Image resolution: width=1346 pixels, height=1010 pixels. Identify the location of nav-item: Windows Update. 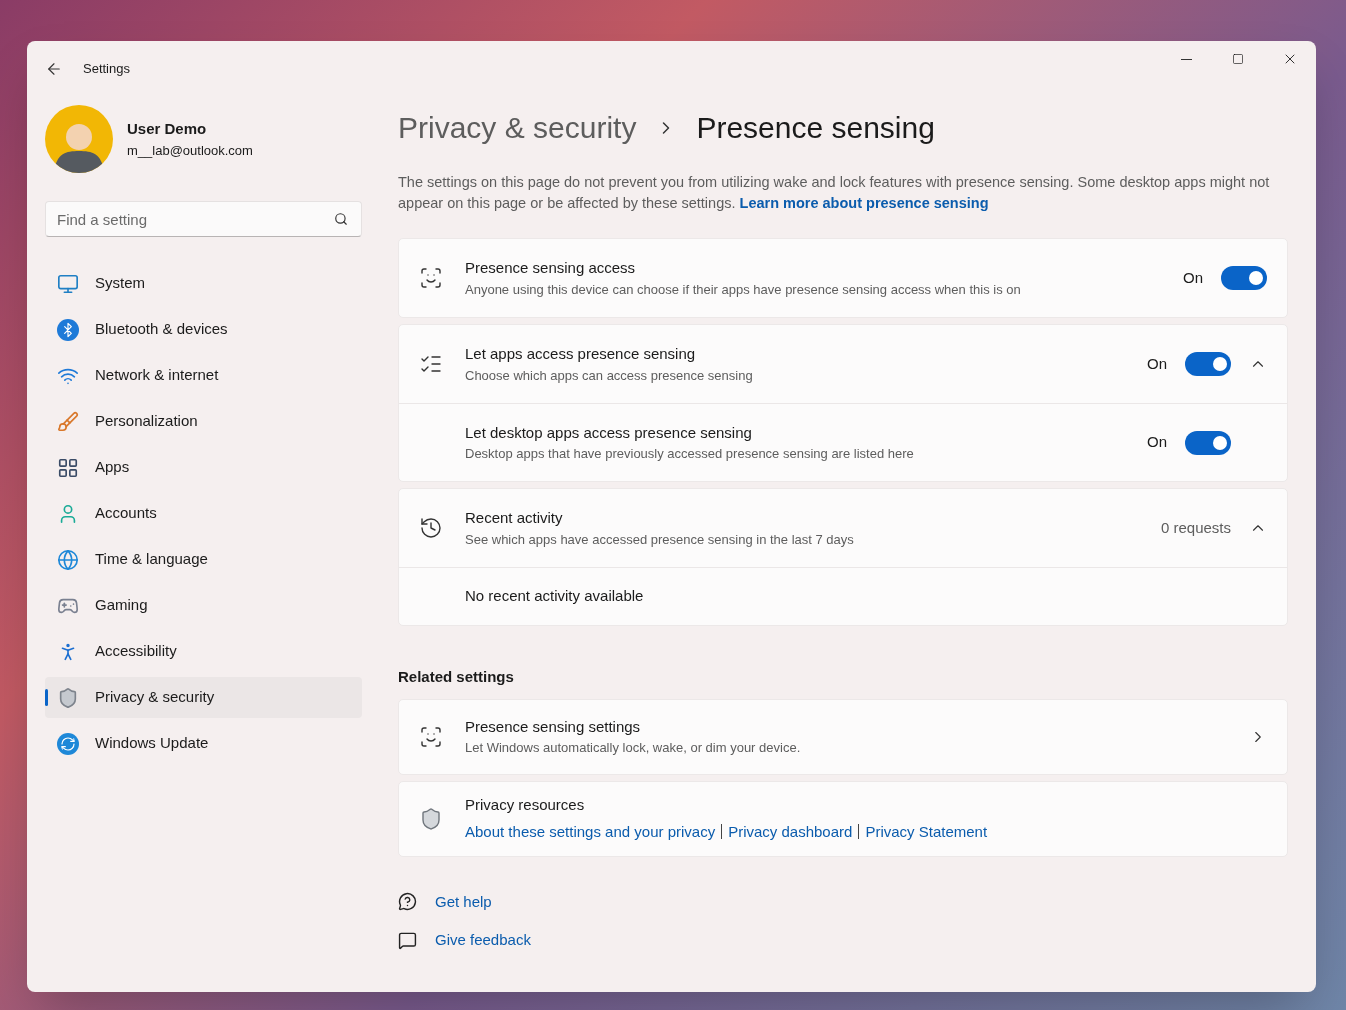
(203, 743).